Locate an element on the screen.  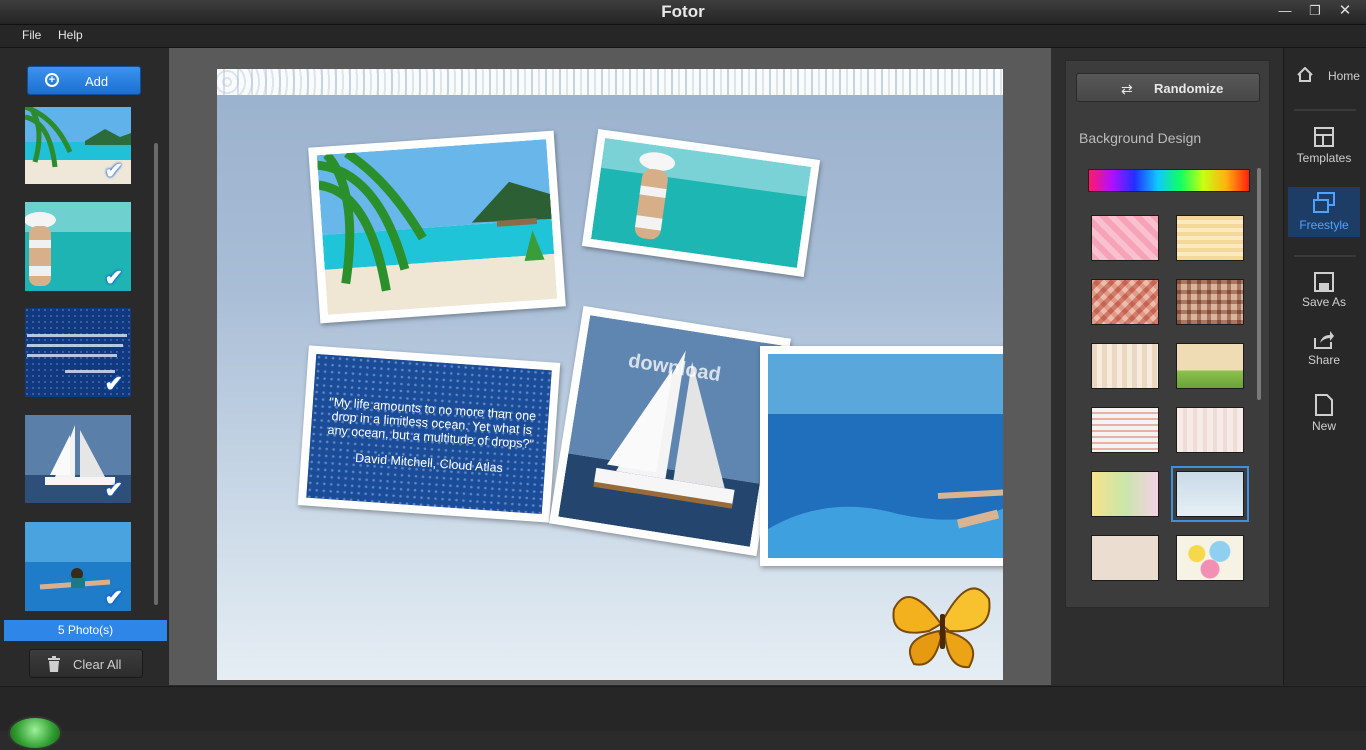
add-circle-icon: + is located at coordinates (52, 80).